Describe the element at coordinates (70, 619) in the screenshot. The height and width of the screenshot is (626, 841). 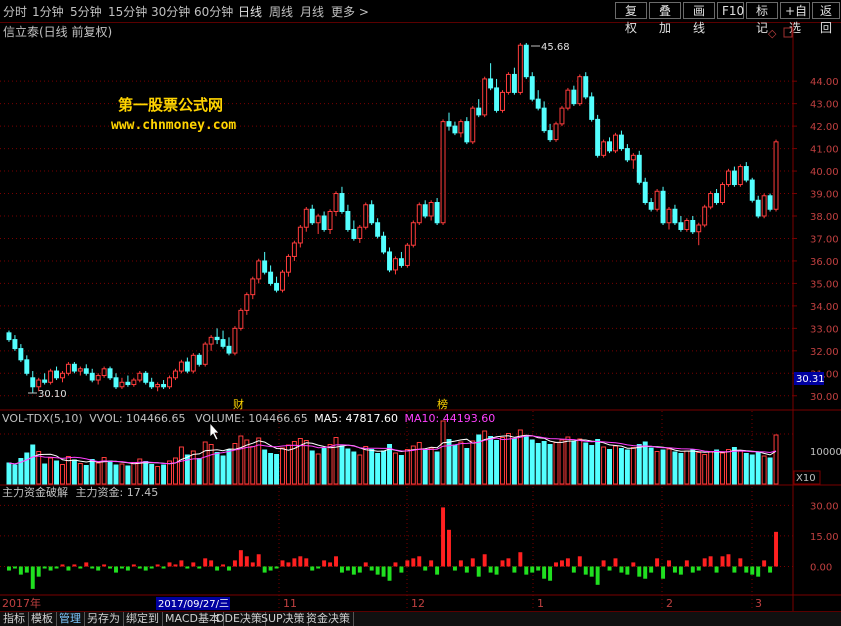
I see `tab-manage: 管理` at that location.